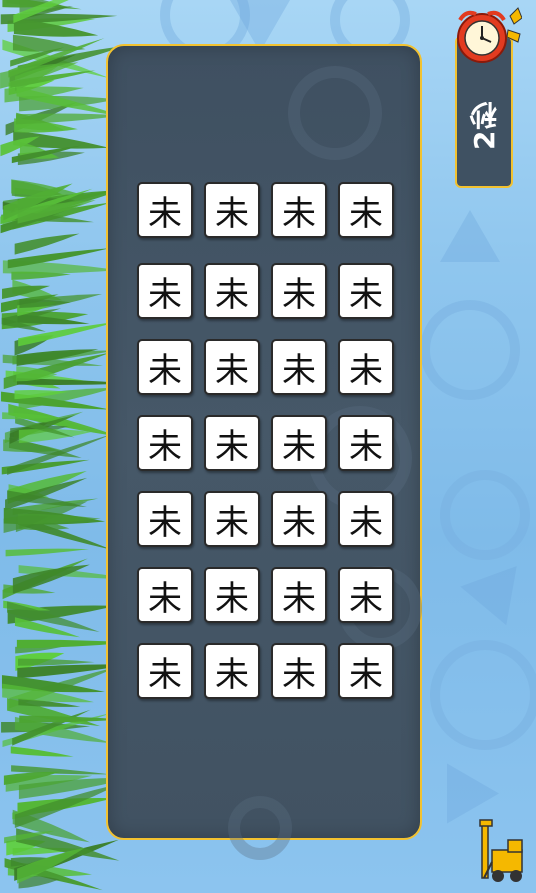 This screenshot has width=536, height=893. Describe the element at coordinates (501, 850) in the screenshot. I see `construction-vehicle-icon` at that location.